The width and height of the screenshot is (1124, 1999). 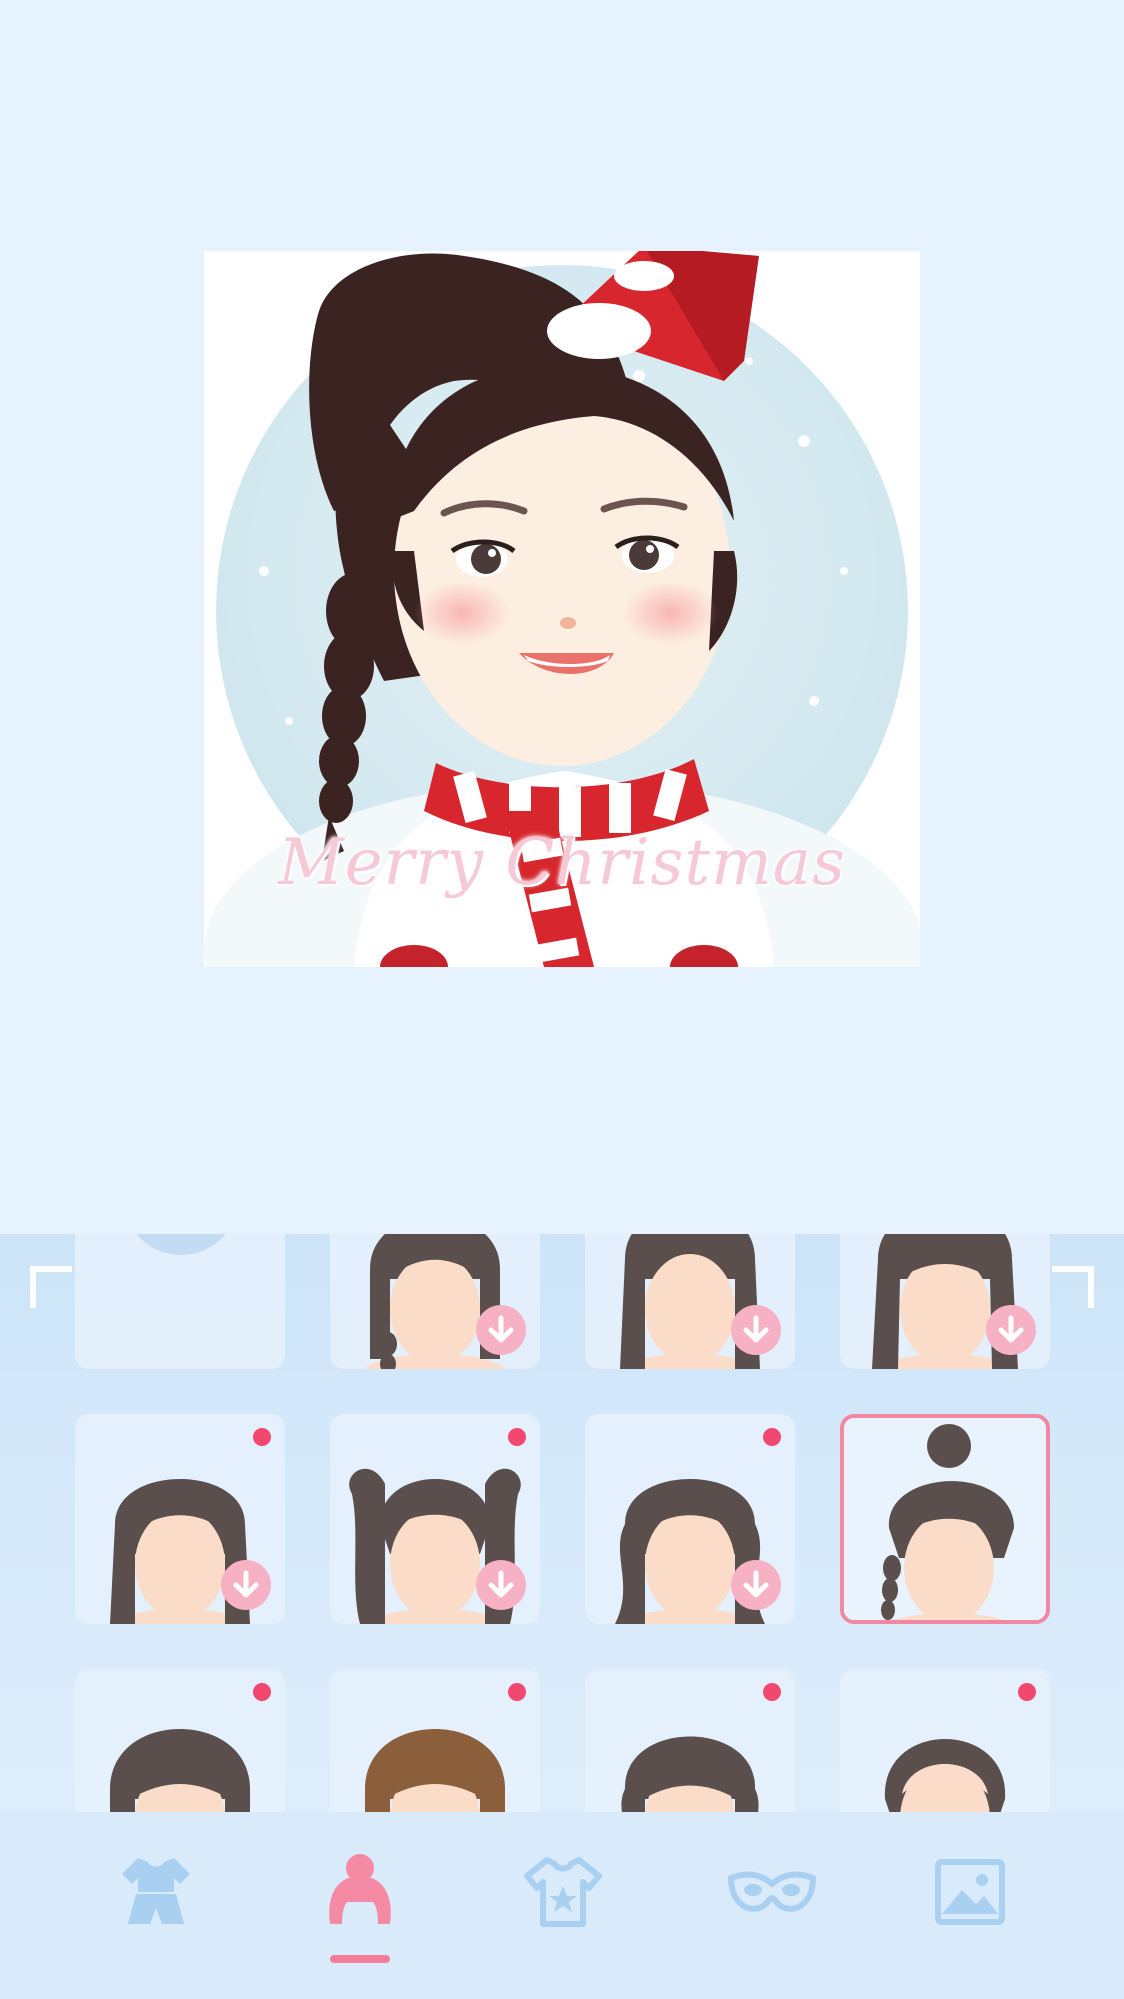 I want to click on category-tab-bar, so click(x=562, y=1905).